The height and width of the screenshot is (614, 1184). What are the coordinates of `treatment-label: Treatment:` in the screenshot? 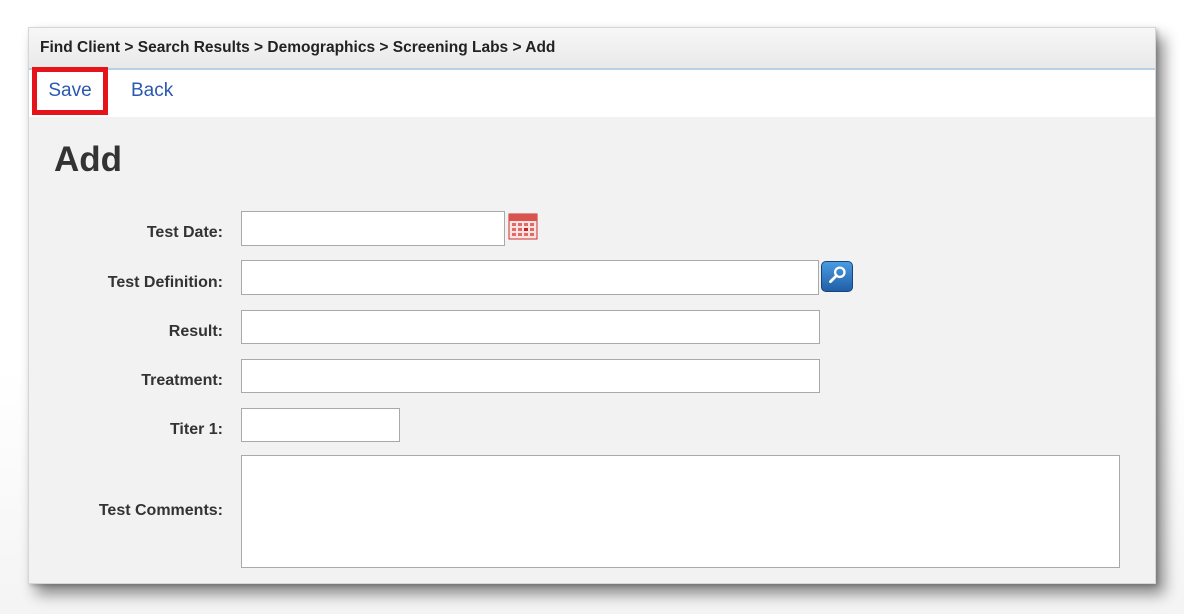 It's located at (182, 380).